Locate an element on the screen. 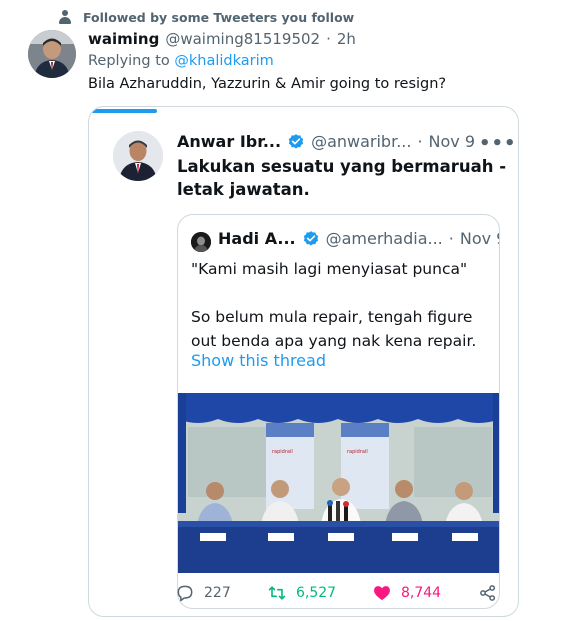  inner-tweet-header: Hadi A... @amerhadia... · Nov 9 is located at coordinates (358, 238).